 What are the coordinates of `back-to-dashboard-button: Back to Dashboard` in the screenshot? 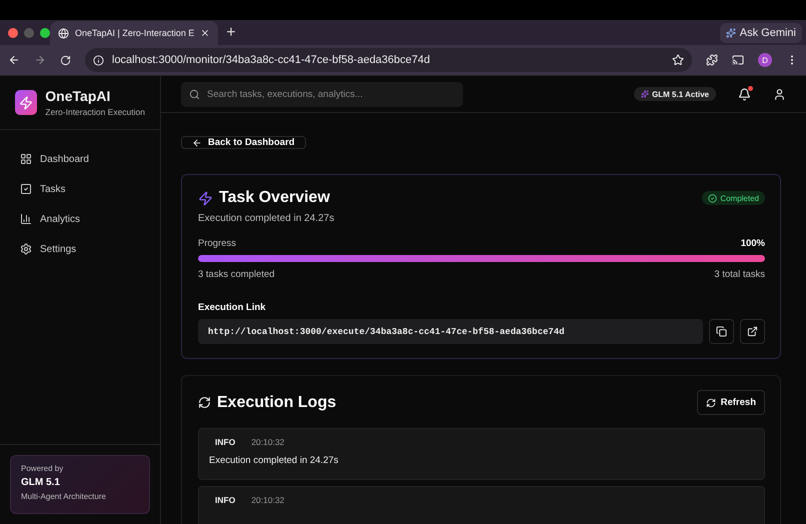 It's located at (243, 142).